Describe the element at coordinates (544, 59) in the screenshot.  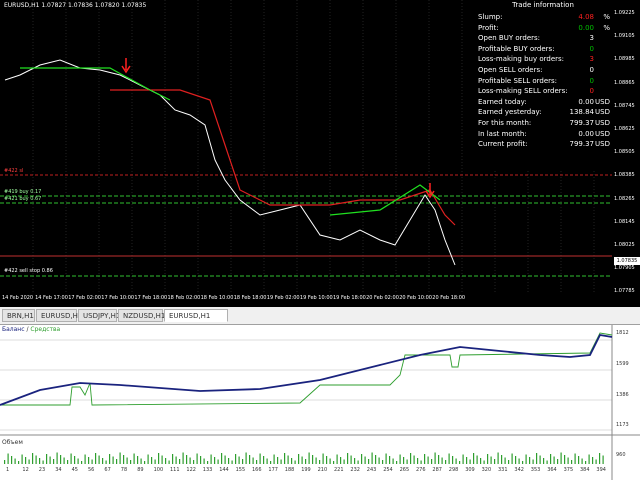
I see `trade-info-row: Loss-making buy orders: 3` at that location.